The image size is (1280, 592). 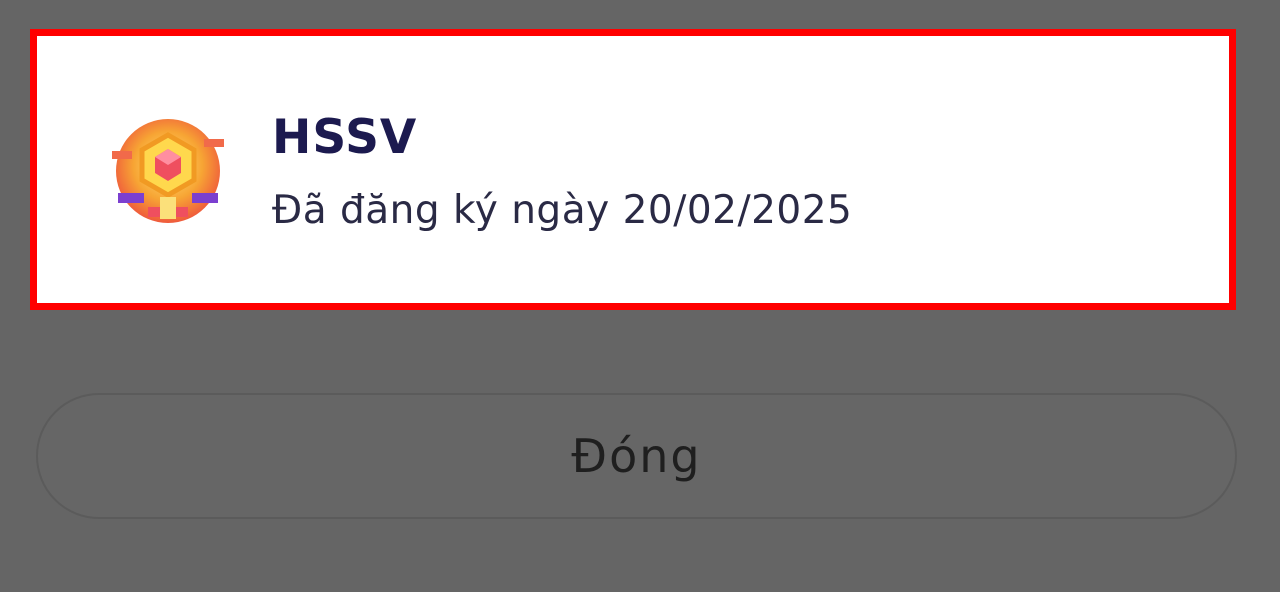 I want to click on registration-date-text: Đã đăng ký ngày 20/02/2025, so click(x=562, y=210).